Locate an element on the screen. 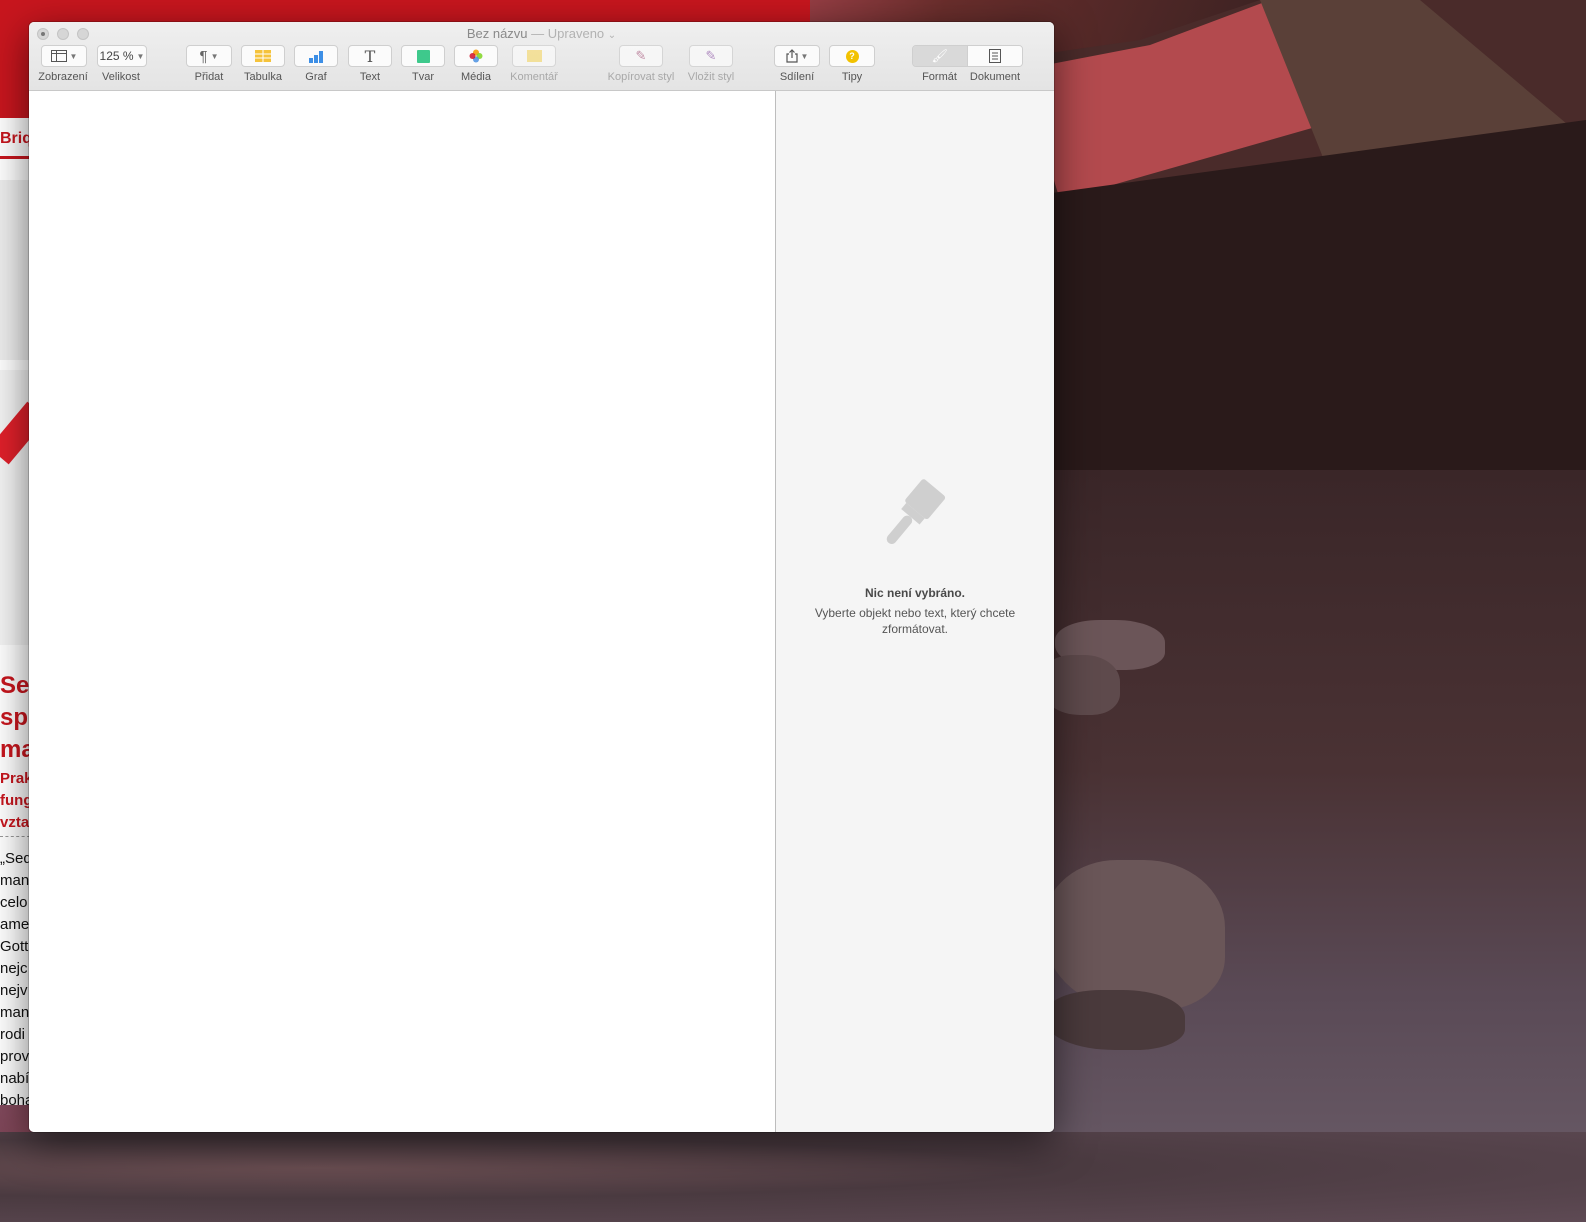 The height and width of the screenshot is (1222, 1586). copy-style-label: Kopírovat styl is located at coordinates (641, 77).